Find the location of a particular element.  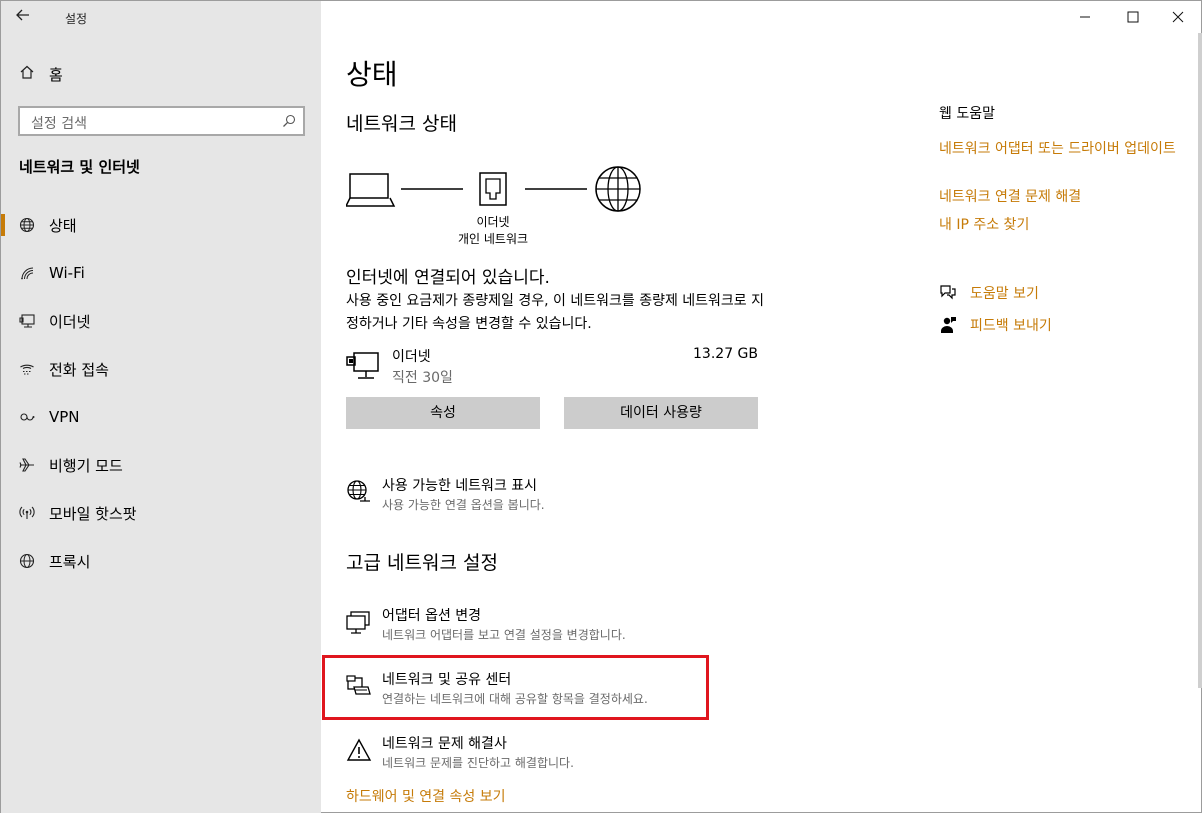

minimize-button is located at coordinates (1085, 17).